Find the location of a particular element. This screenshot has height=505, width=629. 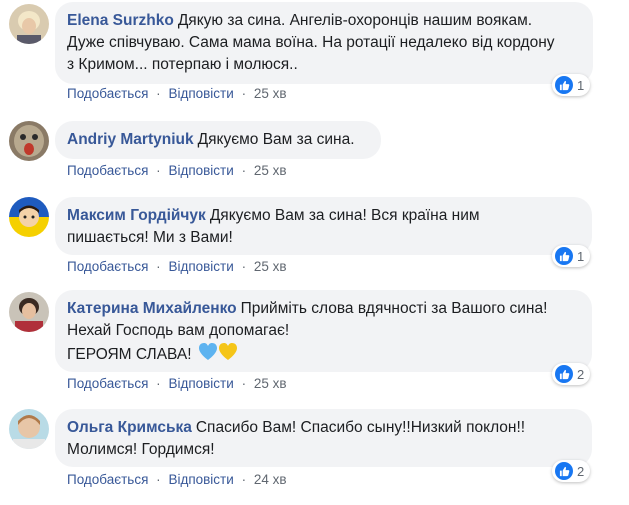

comment-text: з Кримом... потерпаю і молюся.. is located at coordinates (182, 64).